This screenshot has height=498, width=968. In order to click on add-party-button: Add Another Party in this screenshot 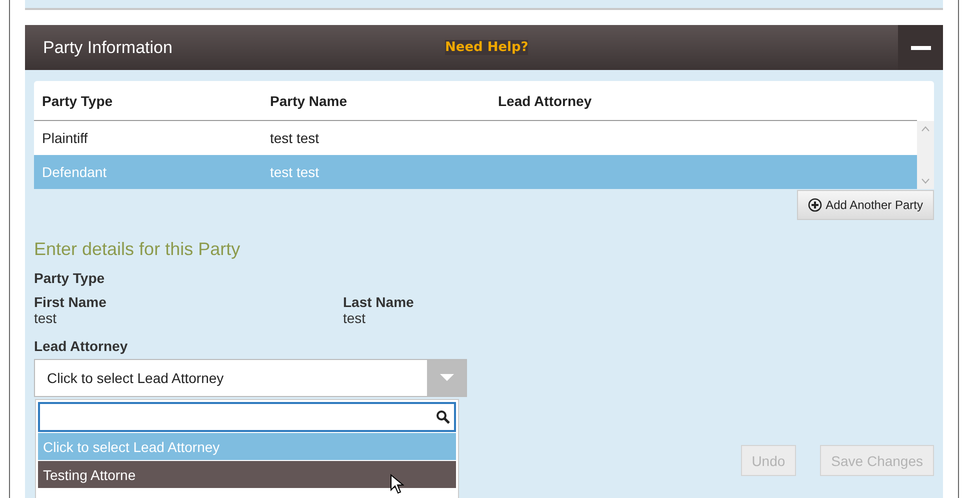, I will do `click(865, 205)`.